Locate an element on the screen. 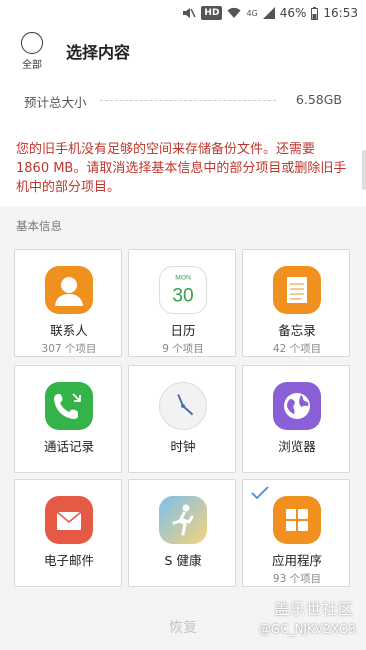  email-icon is located at coordinates (69, 520).